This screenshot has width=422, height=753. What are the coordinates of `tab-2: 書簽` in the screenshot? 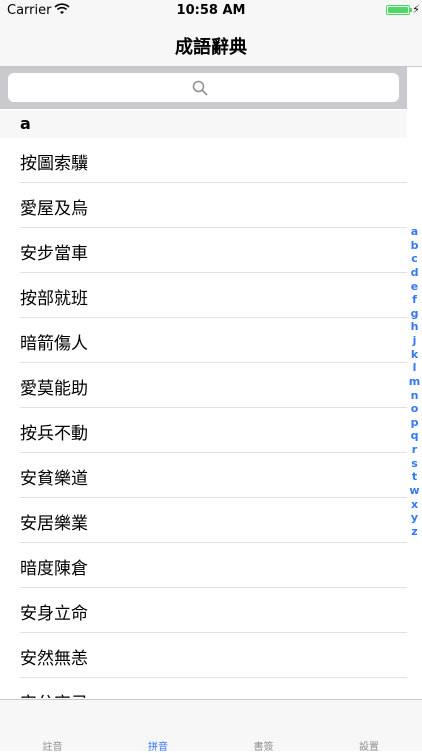 It's located at (263, 726).